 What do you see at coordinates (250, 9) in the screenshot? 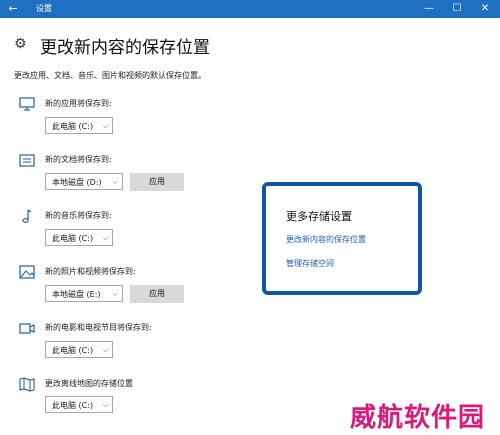
I see `title-bar: ← 设置 — ☐ ✕` at bounding box center [250, 9].